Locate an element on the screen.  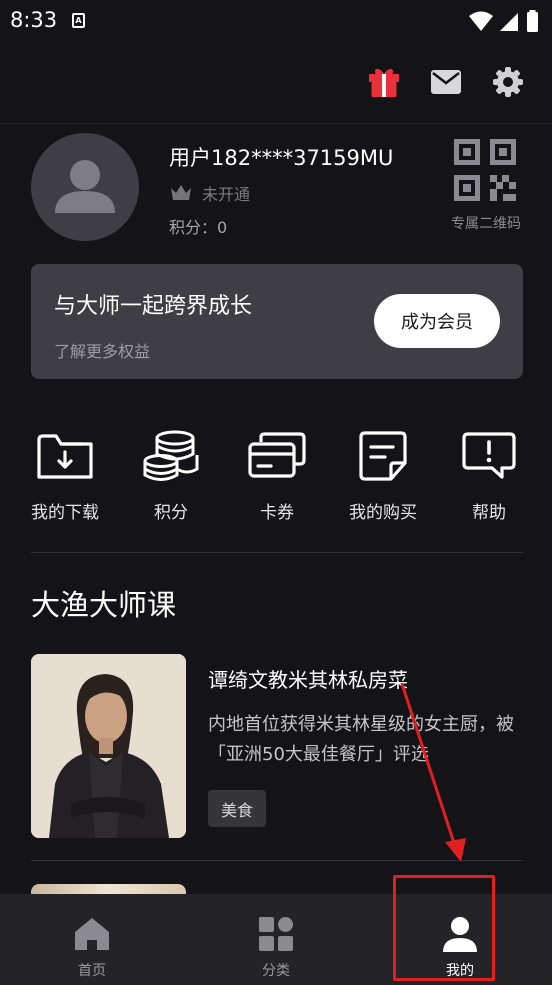
nav-category: 分类 is located at coordinates (276, 939).